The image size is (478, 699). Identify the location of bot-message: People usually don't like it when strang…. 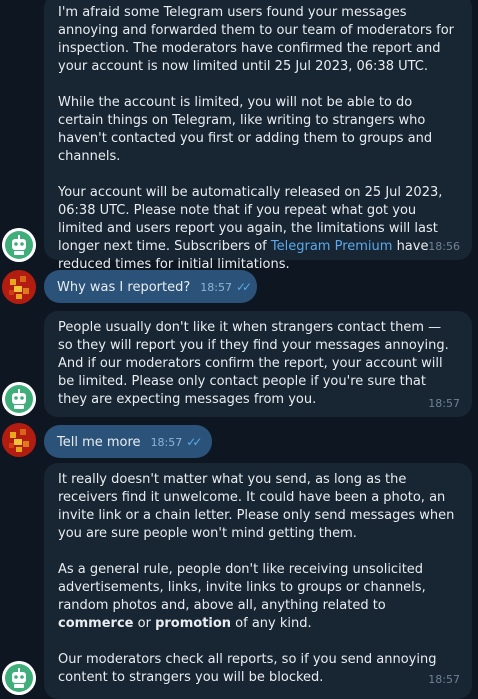
(258, 364).